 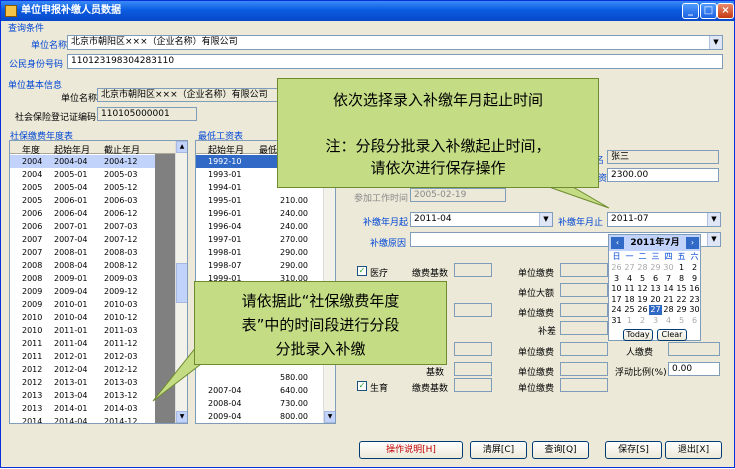 What do you see at coordinates (411, 450) in the screenshot?
I see `help-button: 操作说明[H]` at bounding box center [411, 450].